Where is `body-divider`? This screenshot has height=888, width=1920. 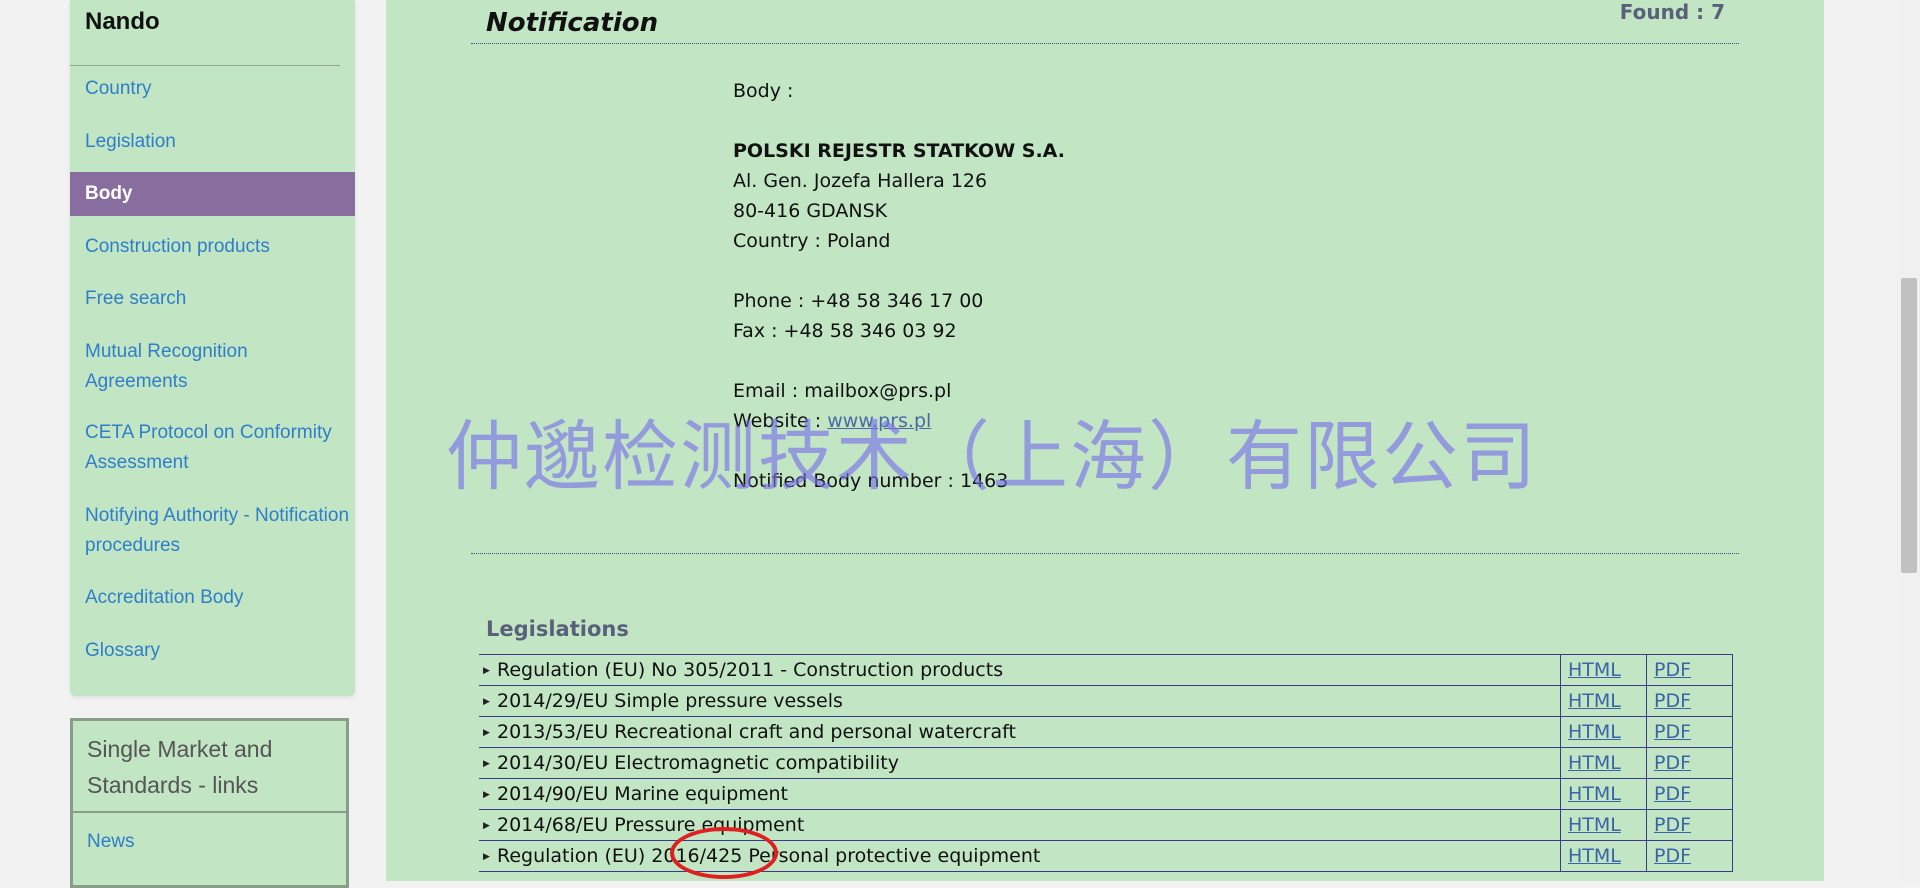 body-divider is located at coordinates (1105, 553).